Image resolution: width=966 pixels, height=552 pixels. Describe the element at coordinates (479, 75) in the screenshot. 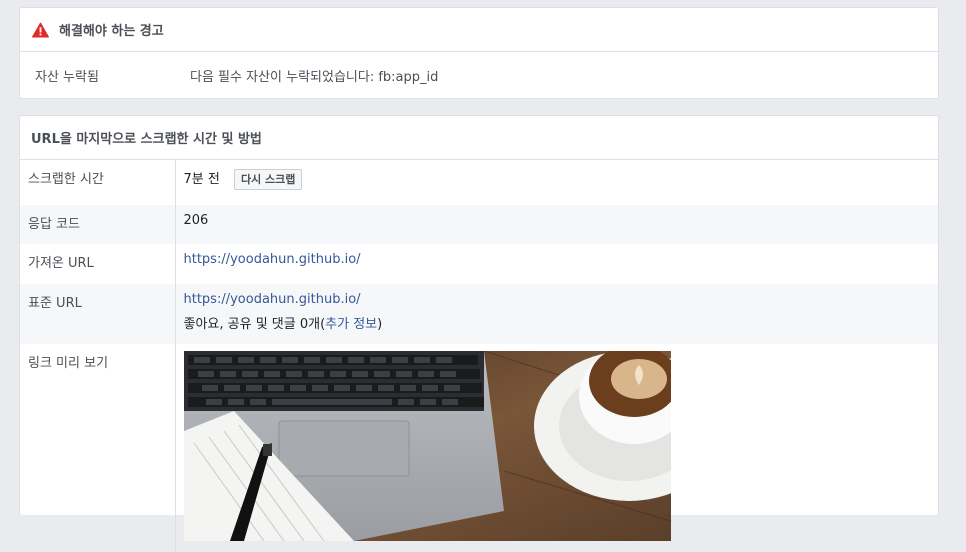

I see `warning-row: 자산 누락됨 다음 필수 자산이 누락되었습니다: fb:app_id` at that location.